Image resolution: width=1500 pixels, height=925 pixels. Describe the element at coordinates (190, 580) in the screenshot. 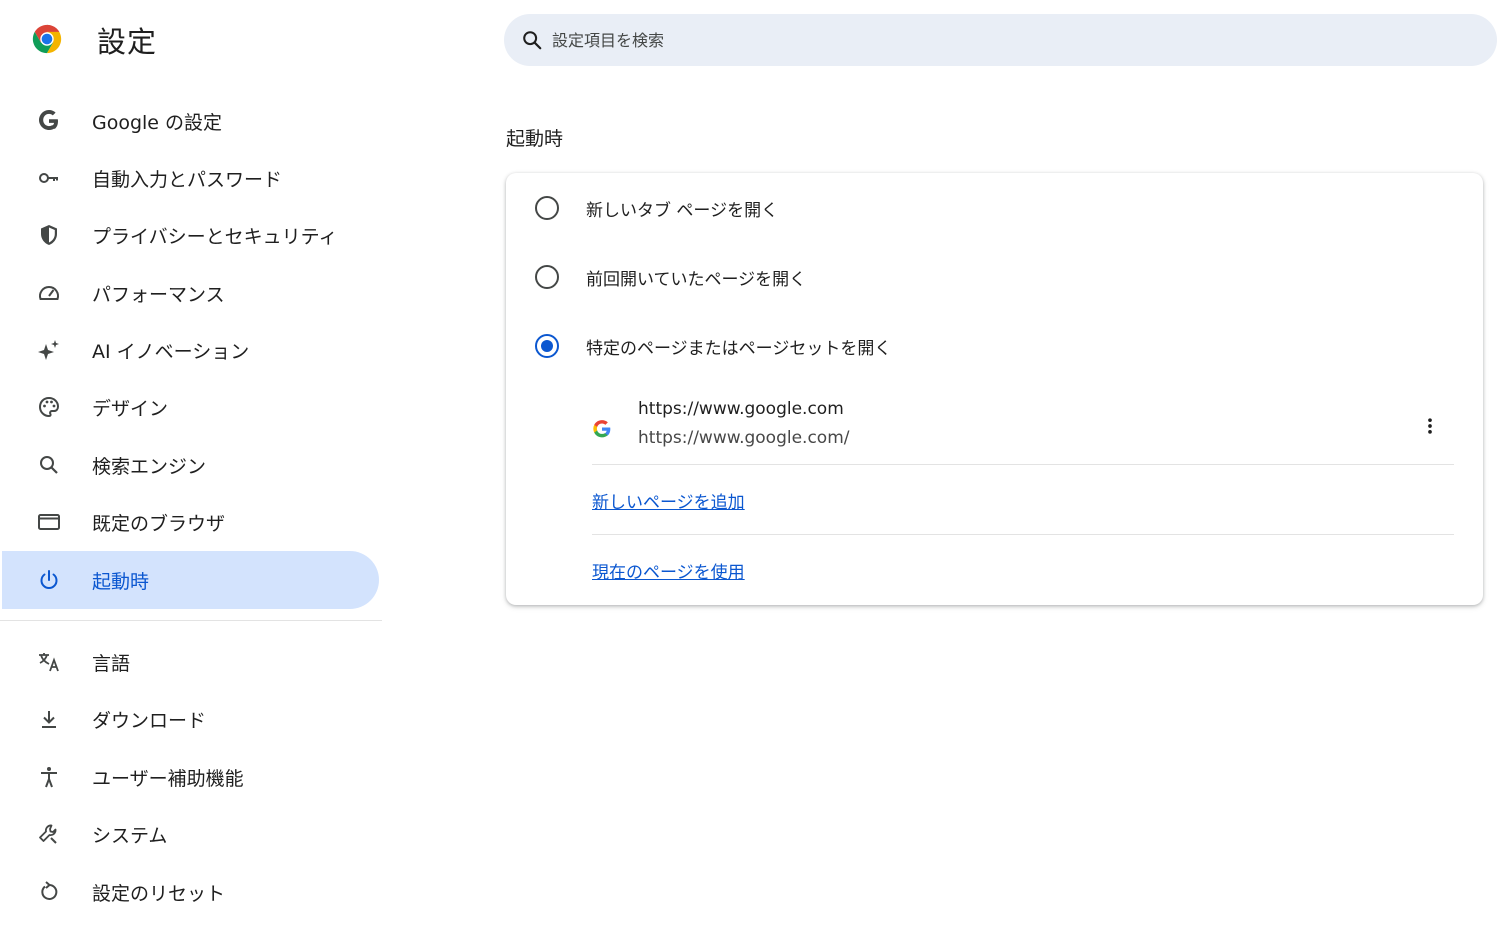

I see `sidebar-item-on-startup: 起動時` at that location.